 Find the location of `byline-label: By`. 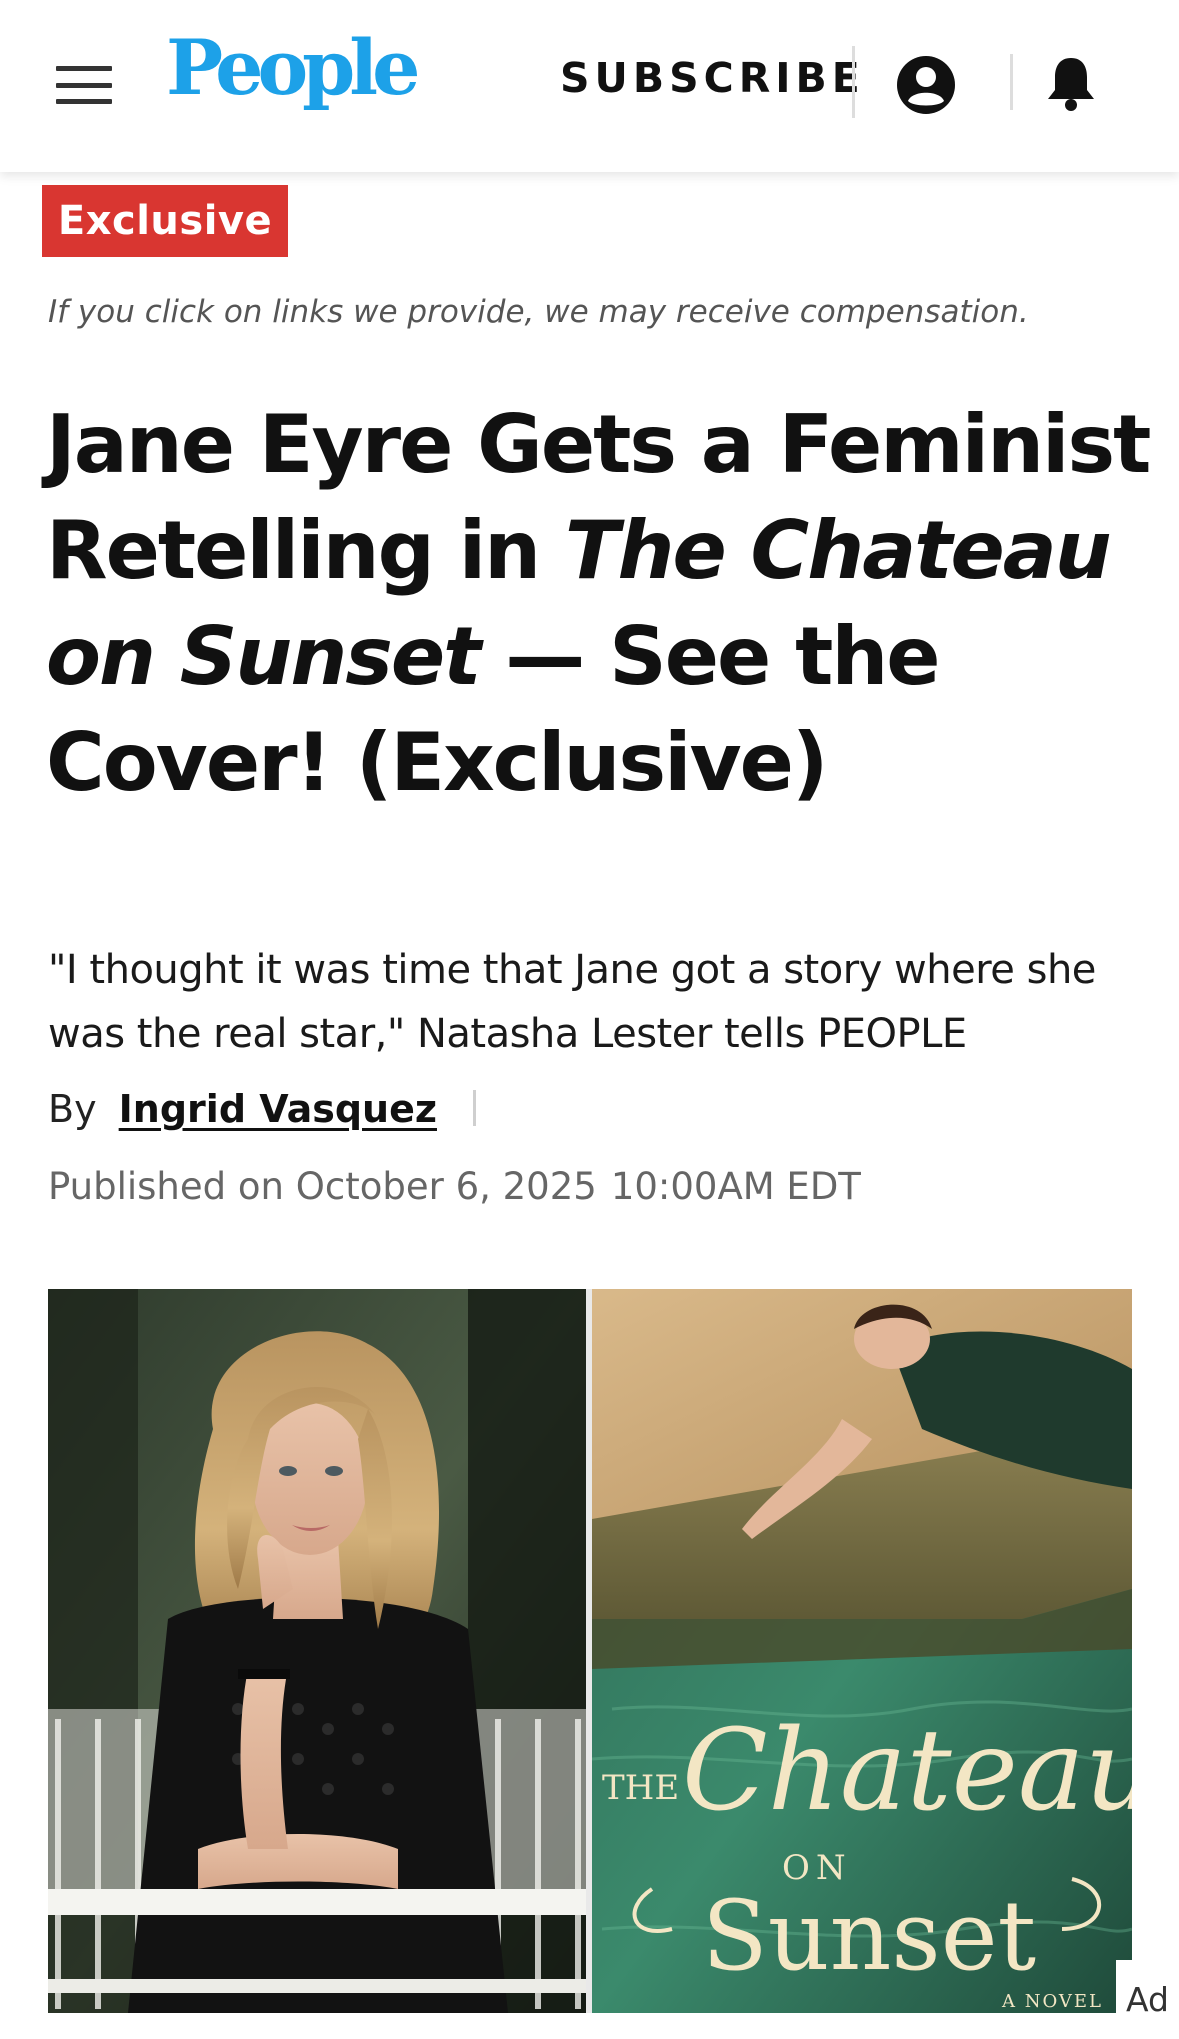

byline-label: By is located at coordinates (72, 1109).